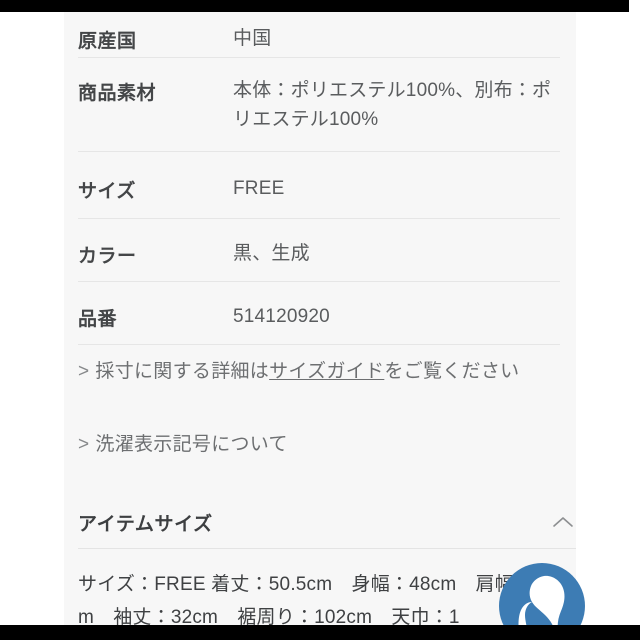  What do you see at coordinates (563, 522) in the screenshot?
I see `chevron-up-icon` at bounding box center [563, 522].